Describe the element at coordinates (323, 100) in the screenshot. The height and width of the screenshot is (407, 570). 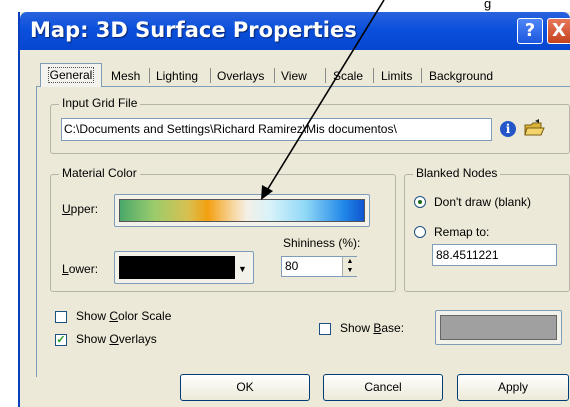
I see `annotation-arrow` at that location.